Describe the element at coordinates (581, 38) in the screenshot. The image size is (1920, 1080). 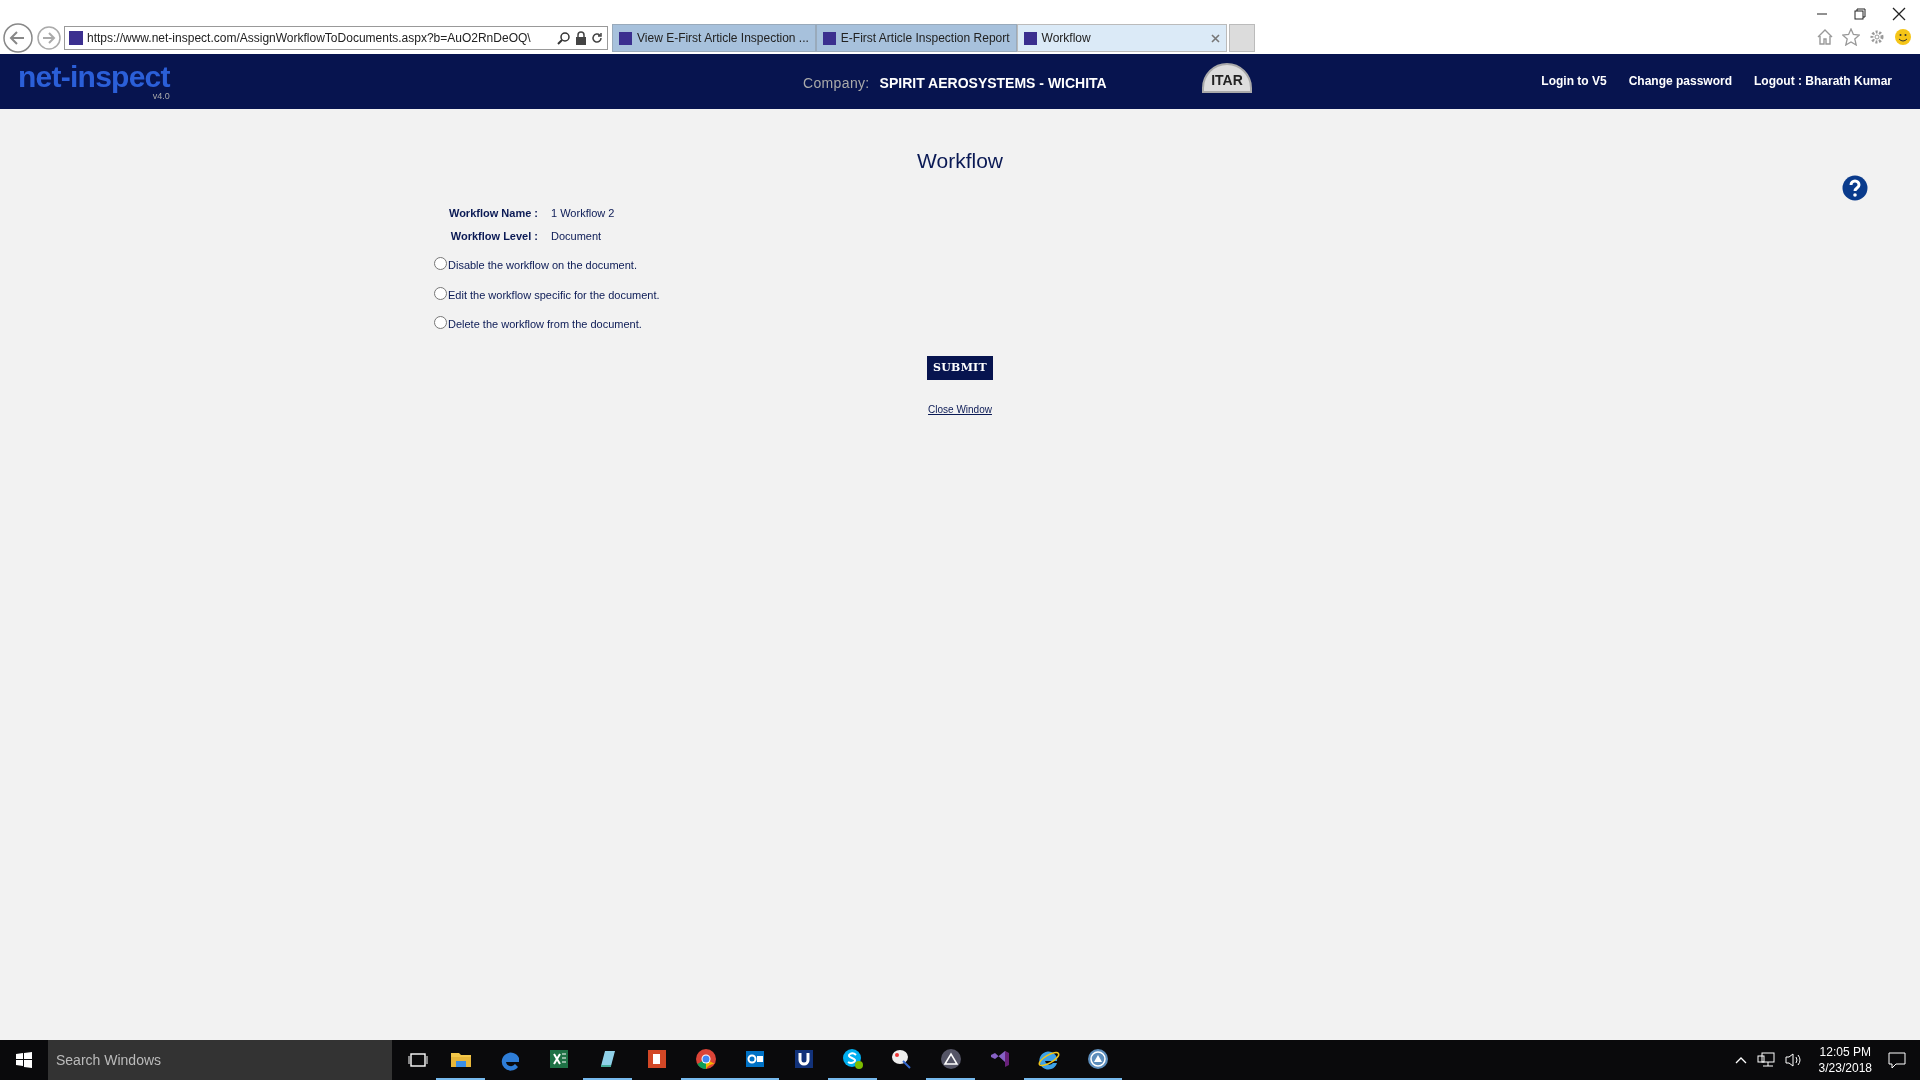
I see `lock-icon` at that location.